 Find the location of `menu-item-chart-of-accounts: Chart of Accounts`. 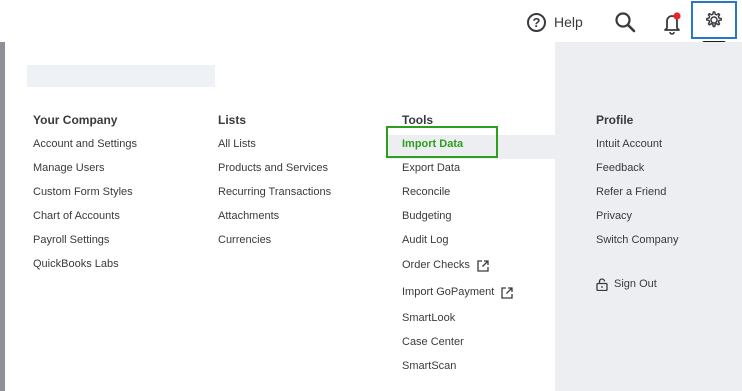

menu-item-chart-of-accounts: Chart of Accounts is located at coordinates (85, 216).